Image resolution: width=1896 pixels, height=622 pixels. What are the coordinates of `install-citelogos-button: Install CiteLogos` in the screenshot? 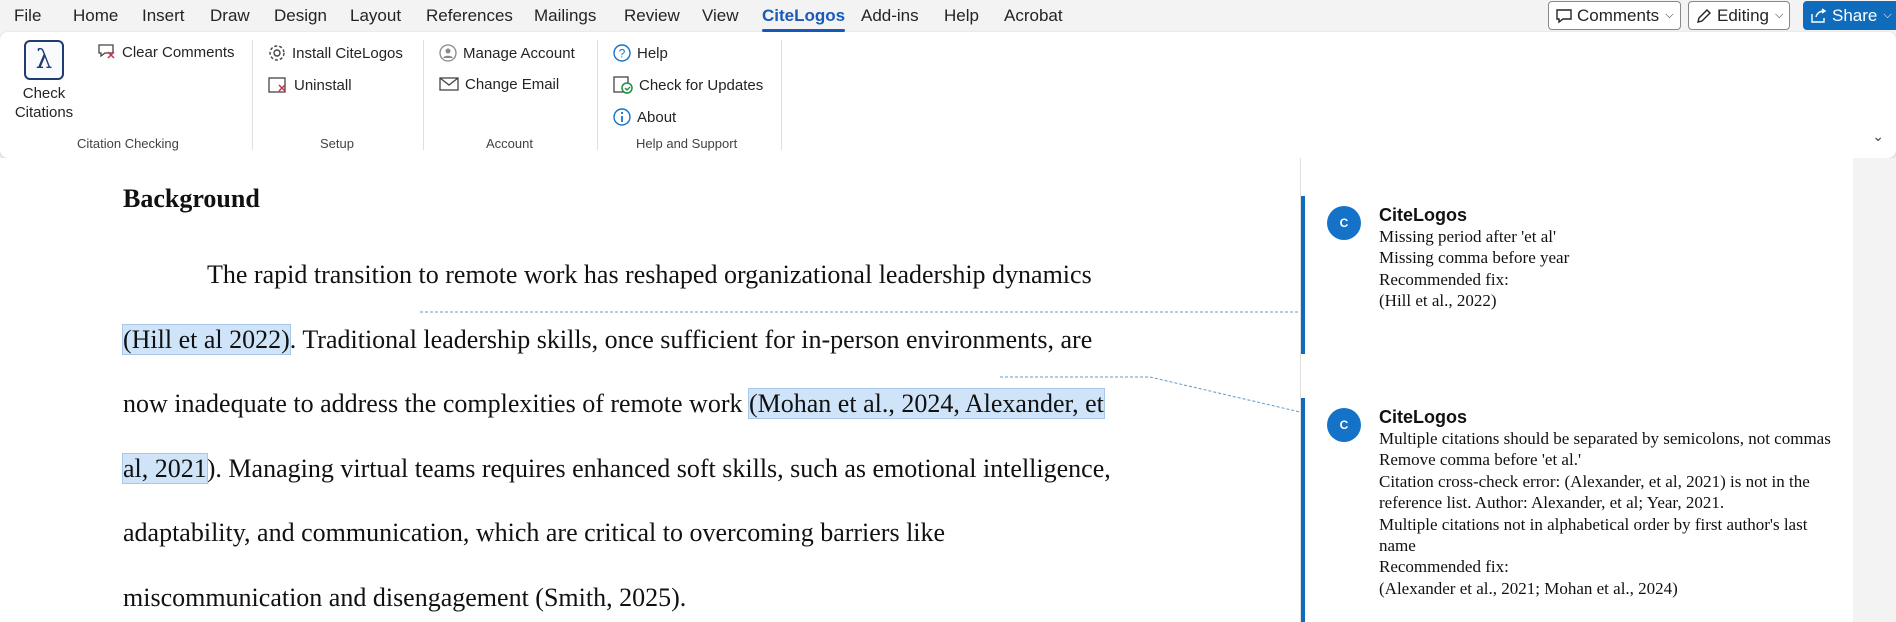 It's located at (335, 53).